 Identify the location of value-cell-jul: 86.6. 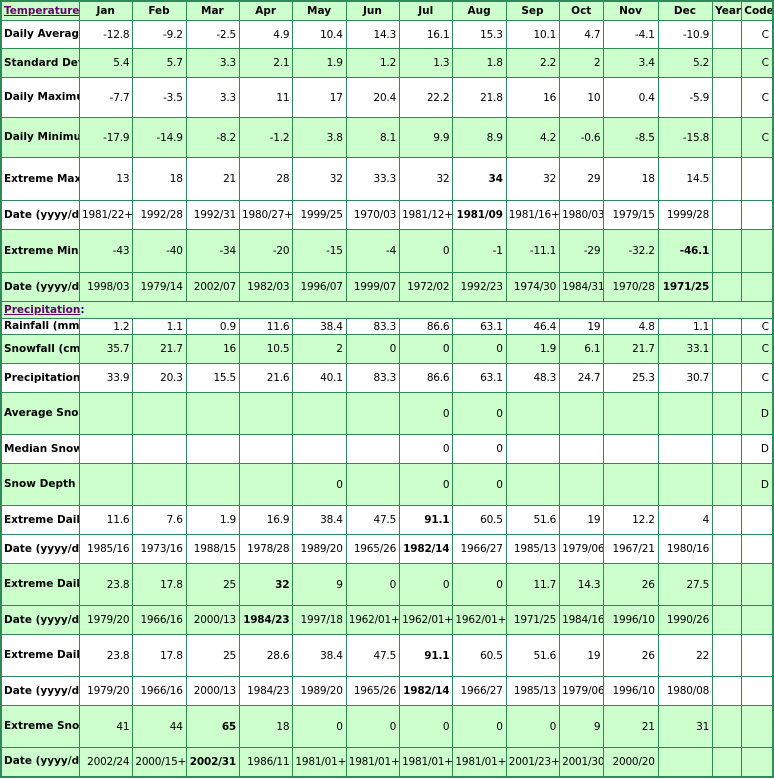
(426, 378).